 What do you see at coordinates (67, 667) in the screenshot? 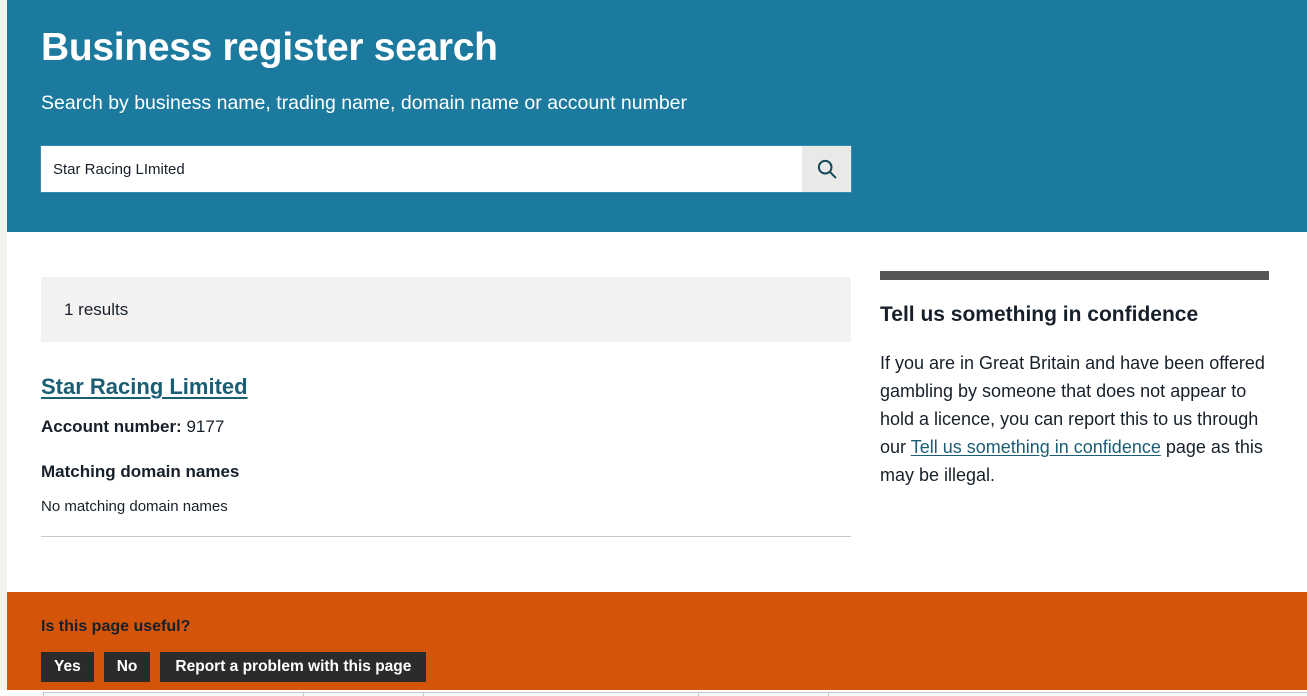
I see `feedback-yes-button: Yes` at bounding box center [67, 667].